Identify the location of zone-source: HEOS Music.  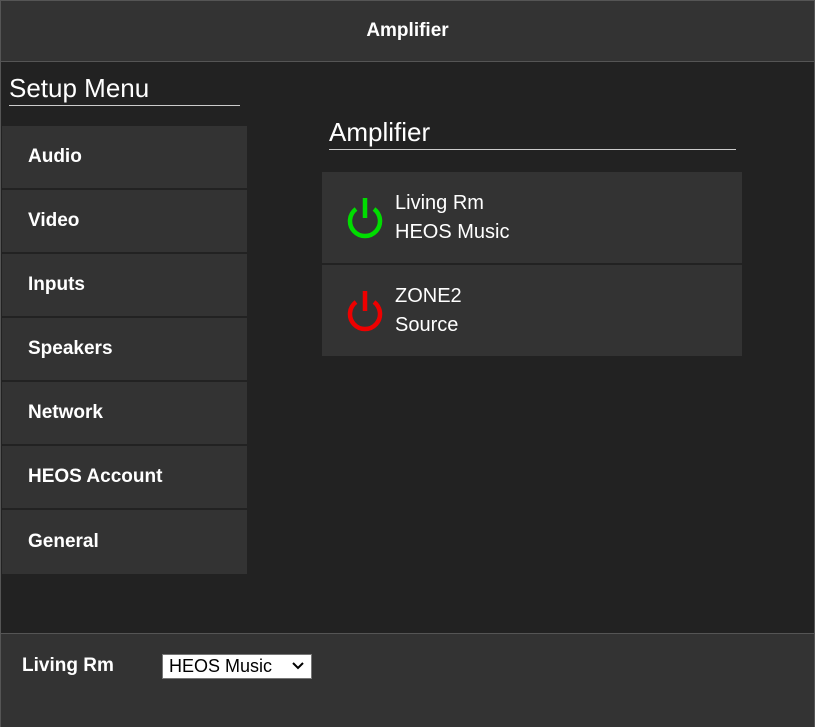
(452, 231).